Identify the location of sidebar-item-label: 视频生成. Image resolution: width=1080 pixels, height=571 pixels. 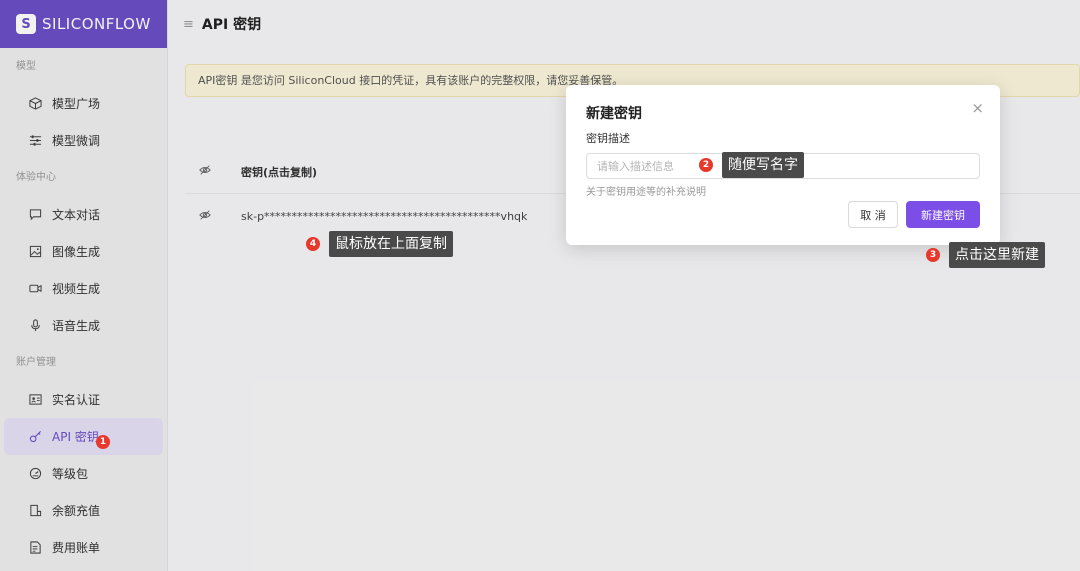
(76, 289).